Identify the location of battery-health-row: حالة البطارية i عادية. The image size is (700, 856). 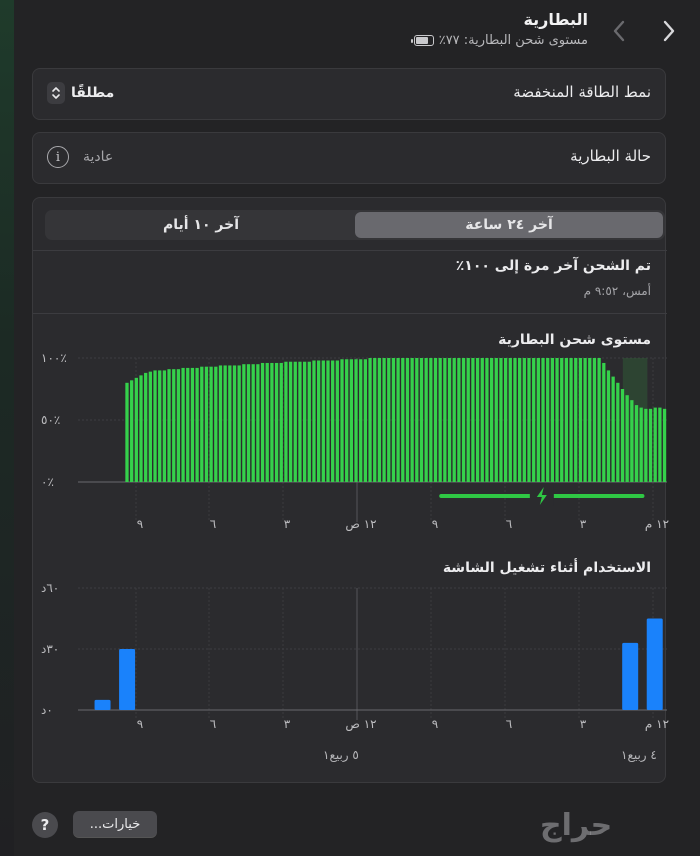
(349, 158).